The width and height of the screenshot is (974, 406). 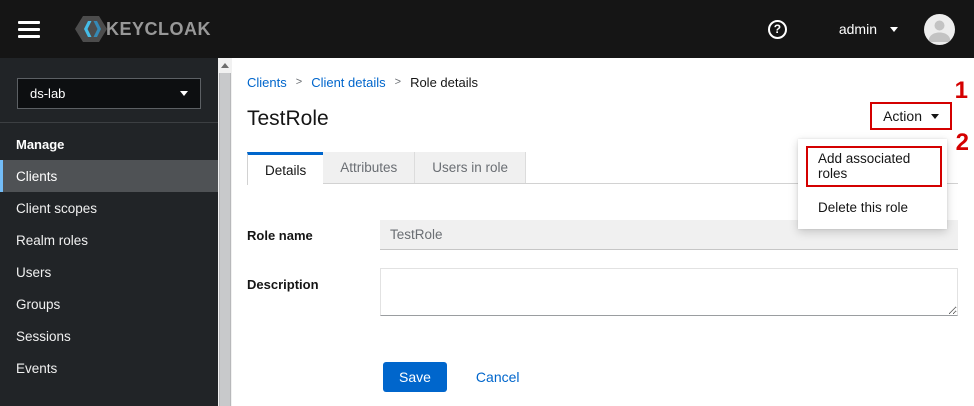 What do you see at coordinates (444, 82) in the screenshot?
I see `breadcrumb-role-details: Role details` at bounding box center [444, 82].